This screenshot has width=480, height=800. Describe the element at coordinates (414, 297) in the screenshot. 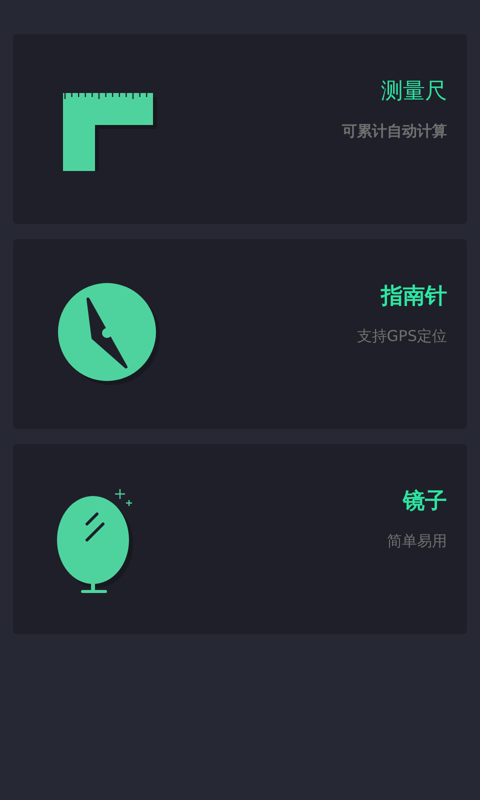

I see `card-title: 指南针` at that location.